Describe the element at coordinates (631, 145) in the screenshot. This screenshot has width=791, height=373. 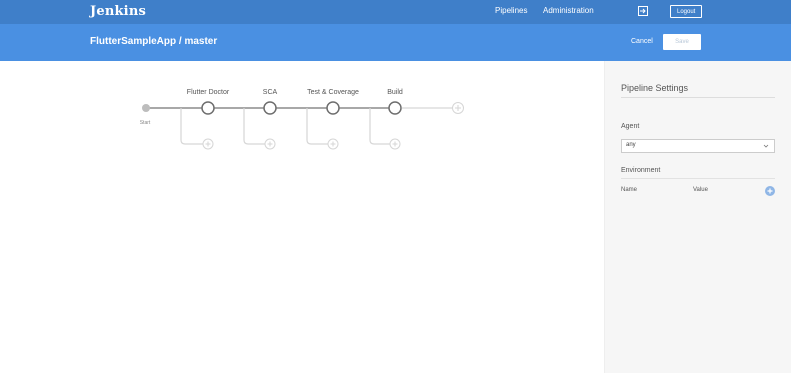
I see `agent-select-value: any` at that location.